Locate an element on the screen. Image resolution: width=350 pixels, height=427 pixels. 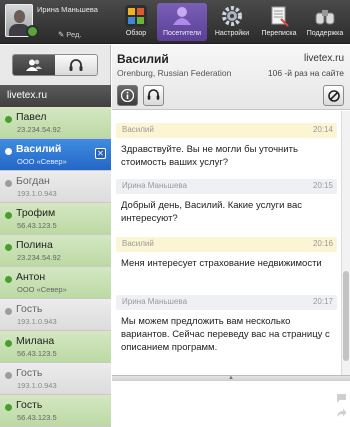
client-name: Антон is located at coordinates (31, 277).